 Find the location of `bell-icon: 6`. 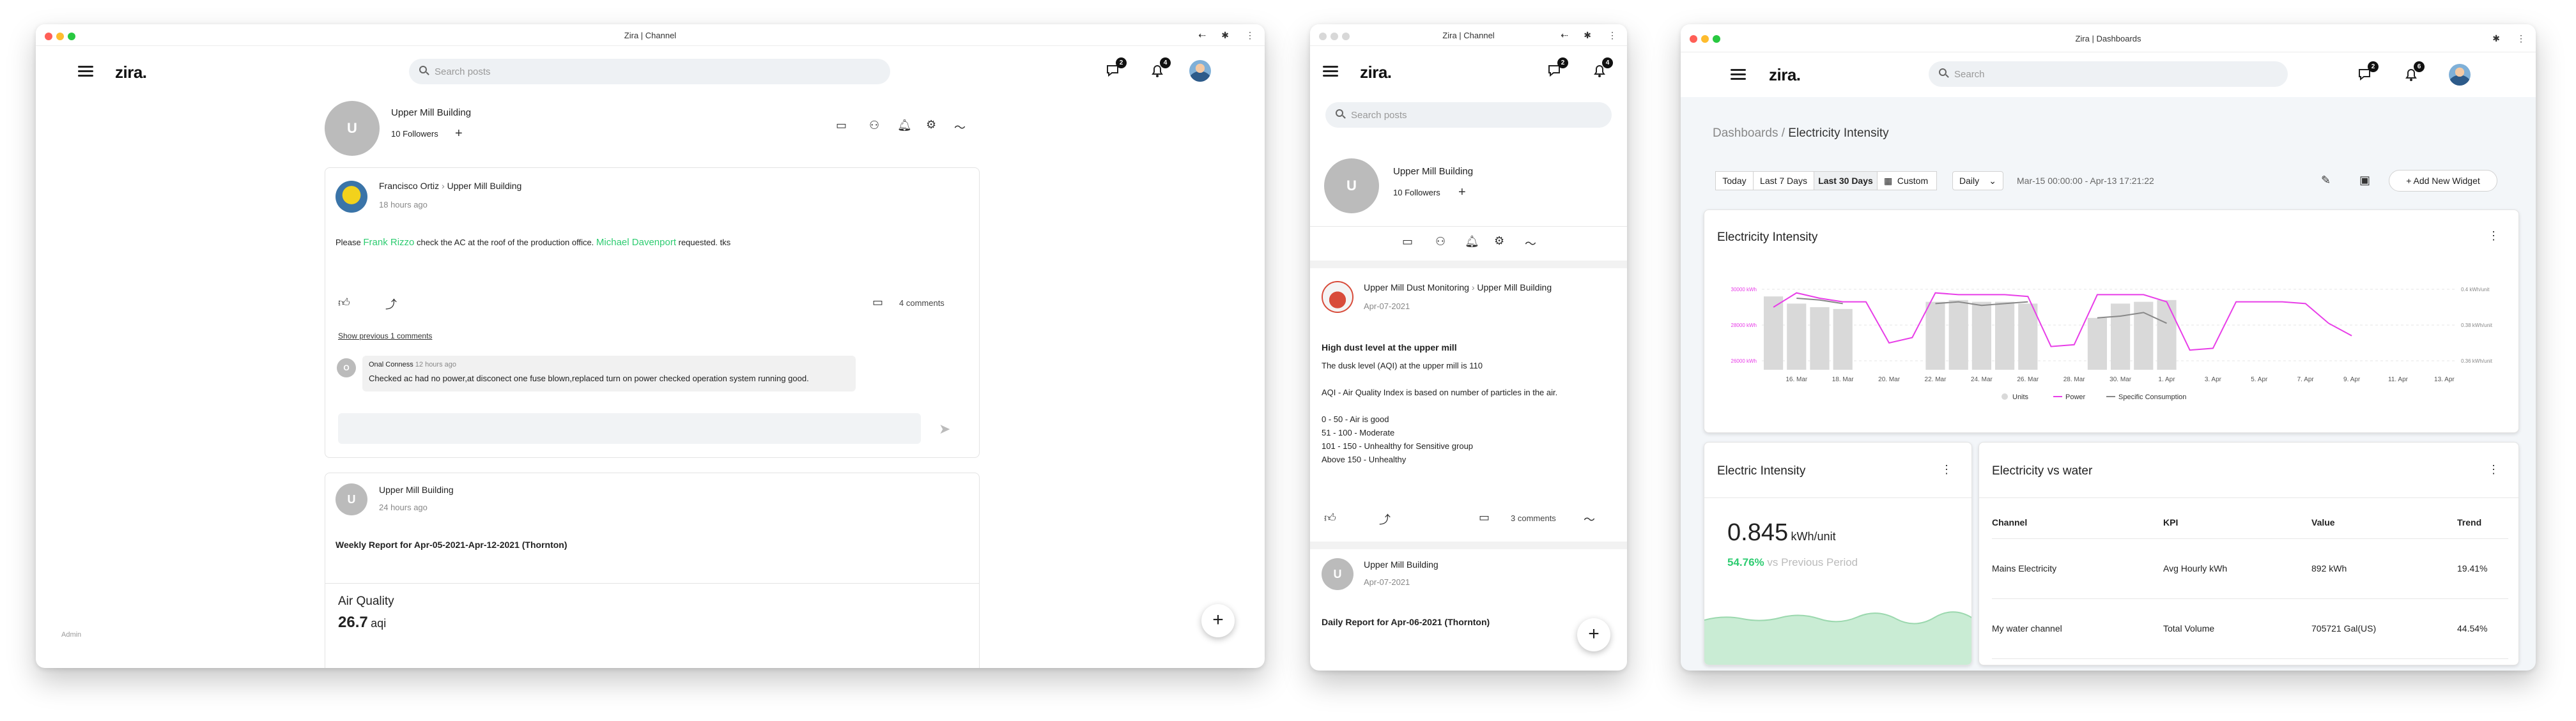

bell-icon: 6 is located at coordinates (2414, 72).